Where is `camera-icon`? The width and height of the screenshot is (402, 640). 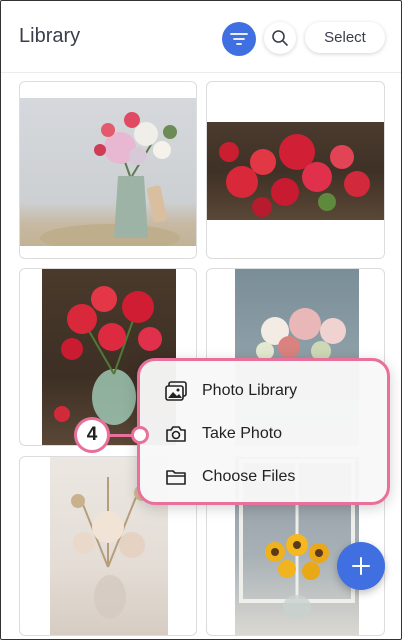 camera-icon is located at coordinates (176, 434).